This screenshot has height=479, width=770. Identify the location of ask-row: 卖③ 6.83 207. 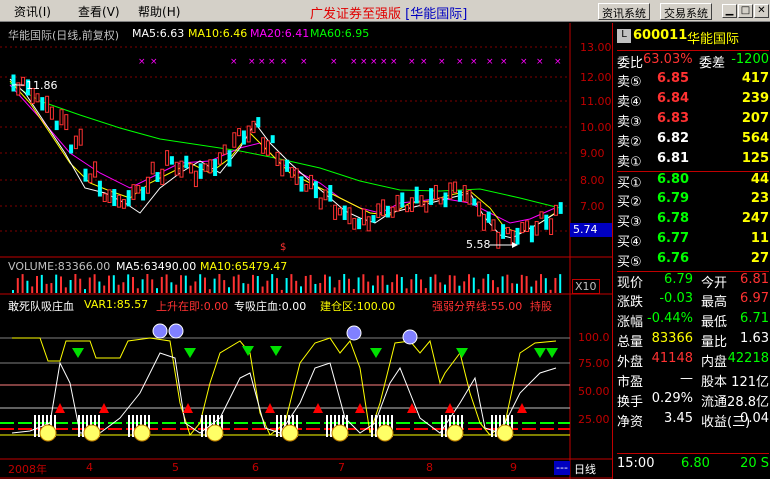
(693, 121).